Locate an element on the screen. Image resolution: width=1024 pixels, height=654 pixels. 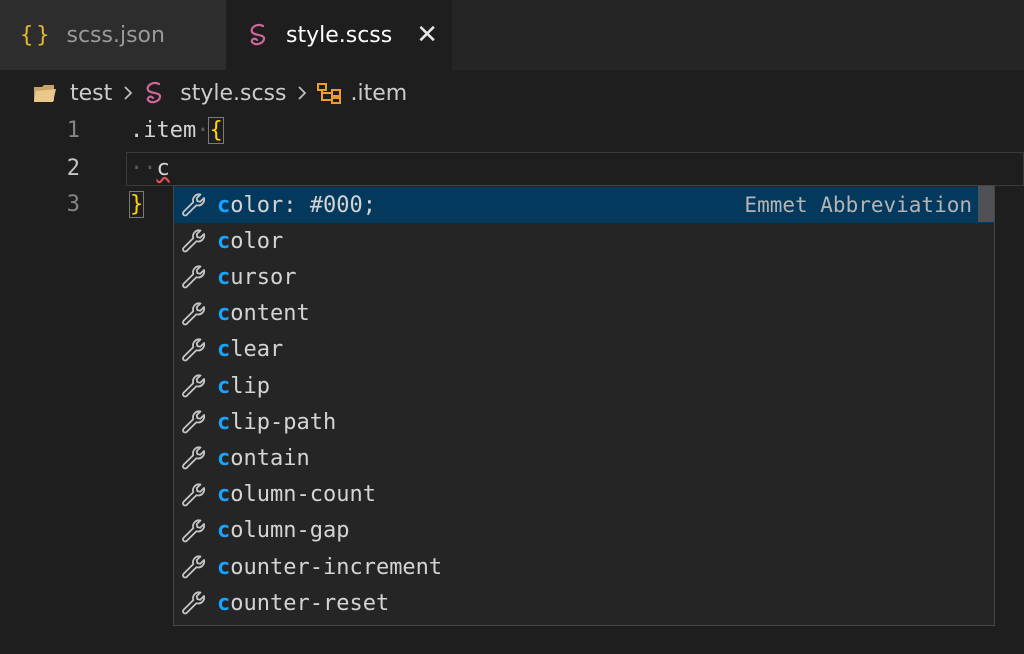
suggestion-item: counter-reset is located at coordinates (584, 603).